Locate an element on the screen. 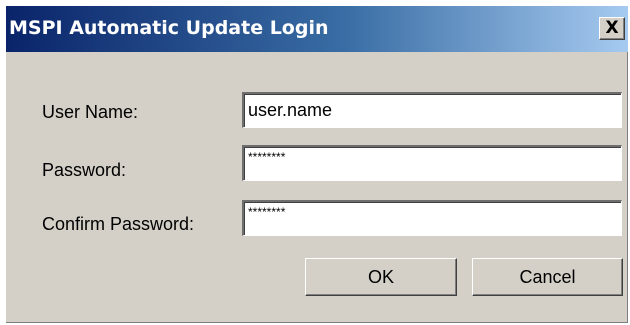  ok-button: OK is located at coordinates (381, 277).